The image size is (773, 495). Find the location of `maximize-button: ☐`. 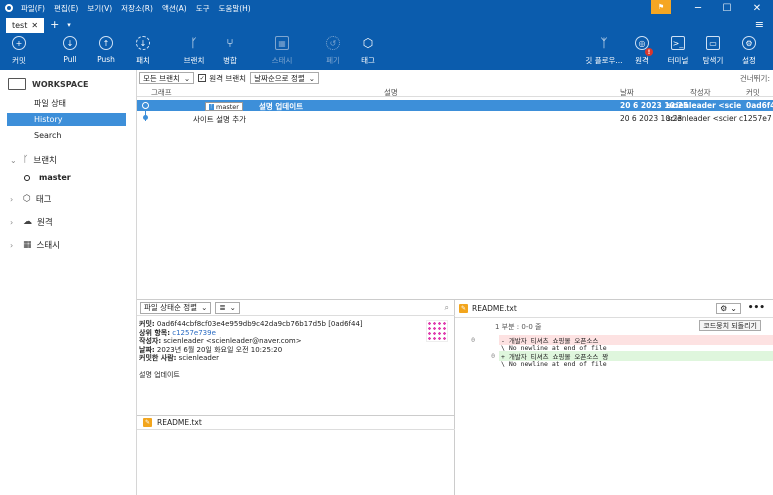

maximize-button: ☐ is located at coordinates (727, 8).